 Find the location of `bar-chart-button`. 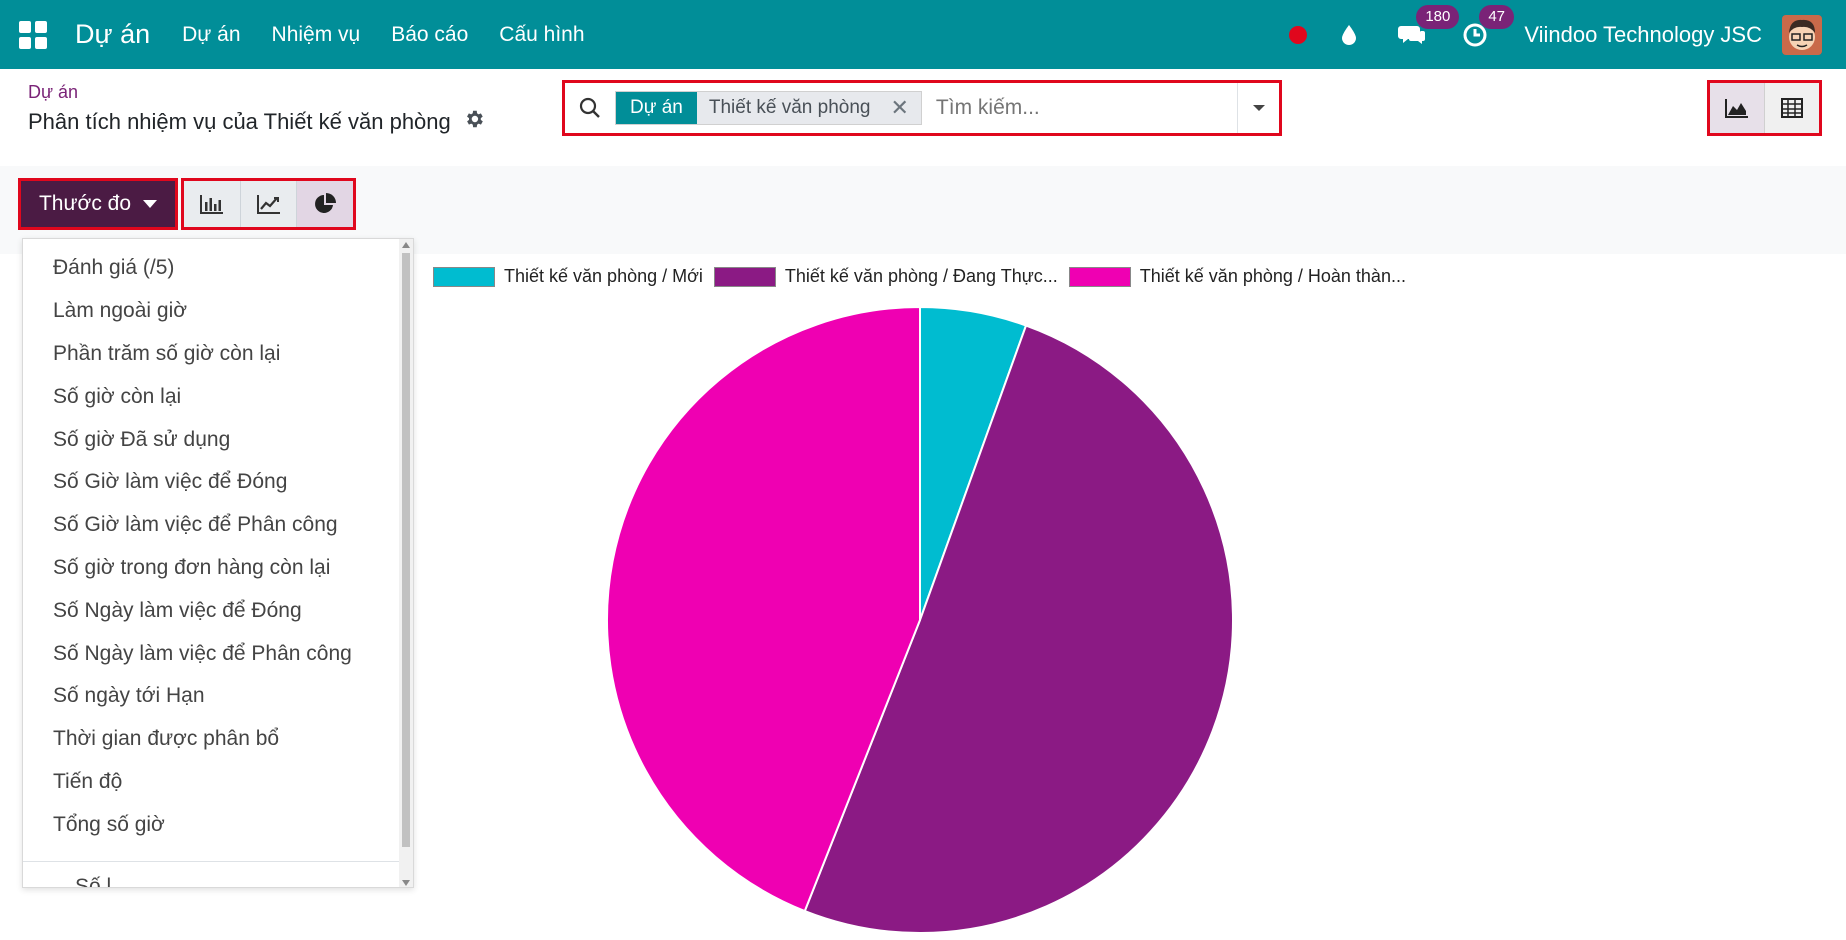

bar-chart-button is located at coordinates (212, 204).